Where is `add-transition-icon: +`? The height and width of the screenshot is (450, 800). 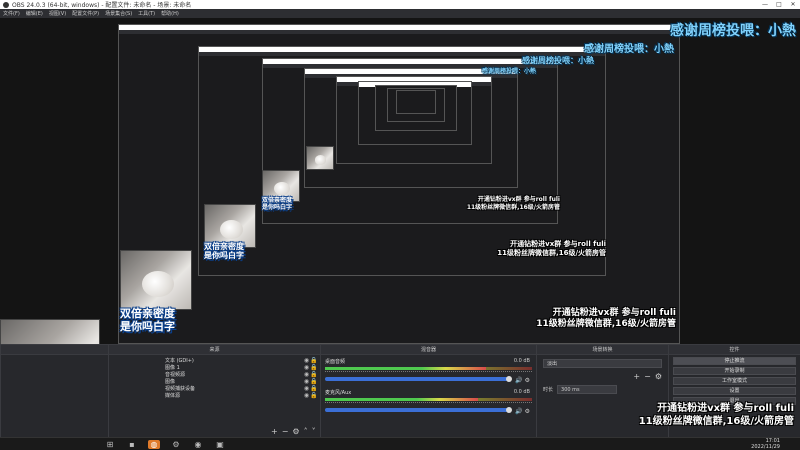
add-transition-icon: + is located at coordinates (636, 376).